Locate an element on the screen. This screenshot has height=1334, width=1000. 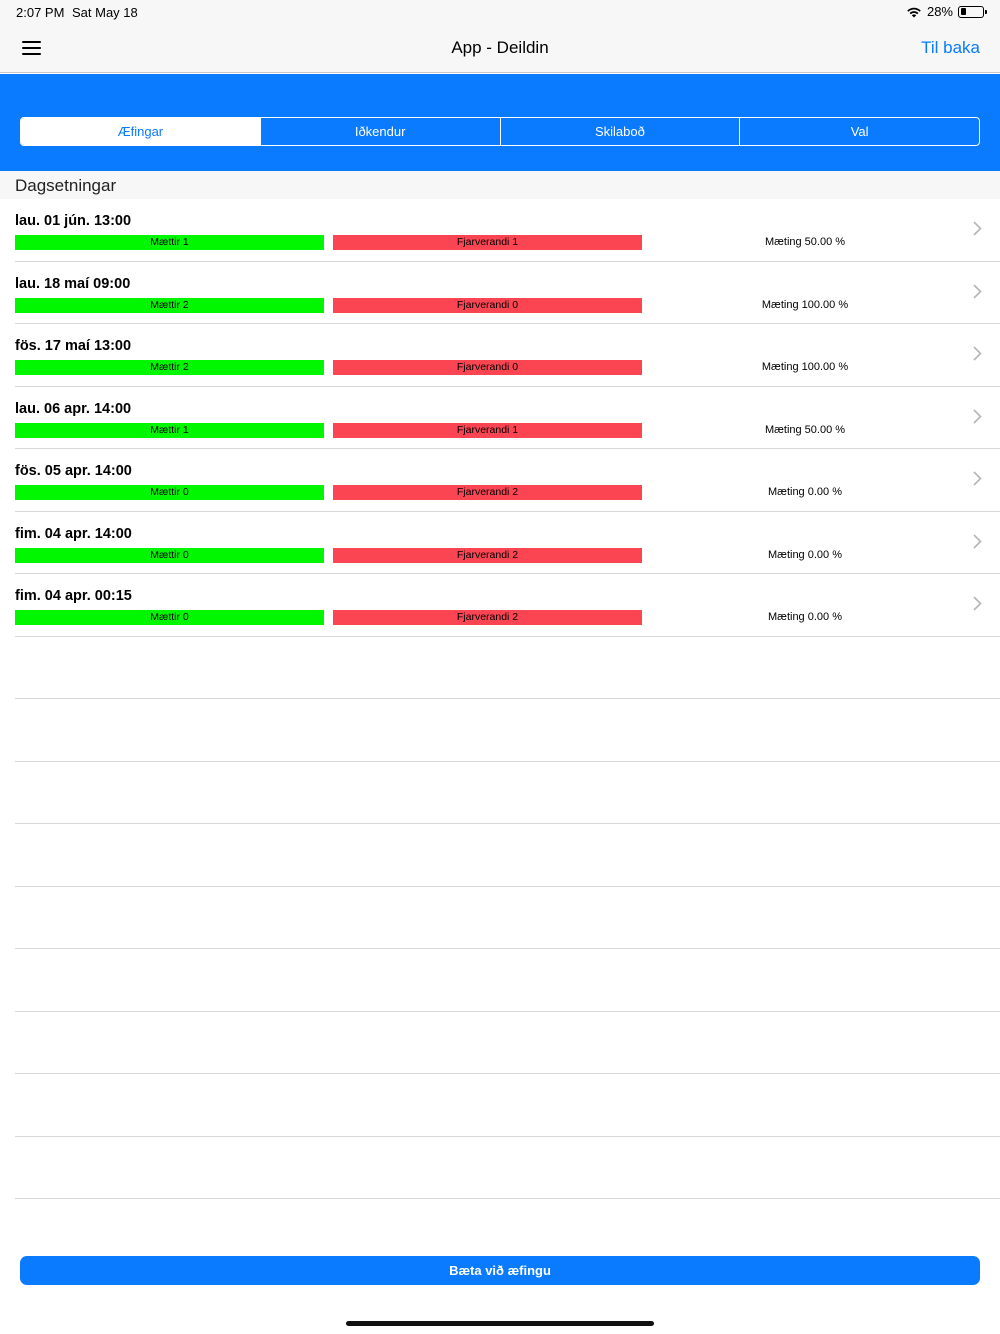
tab-skilabod: Skilaboð is located at coordinates (619, 131).